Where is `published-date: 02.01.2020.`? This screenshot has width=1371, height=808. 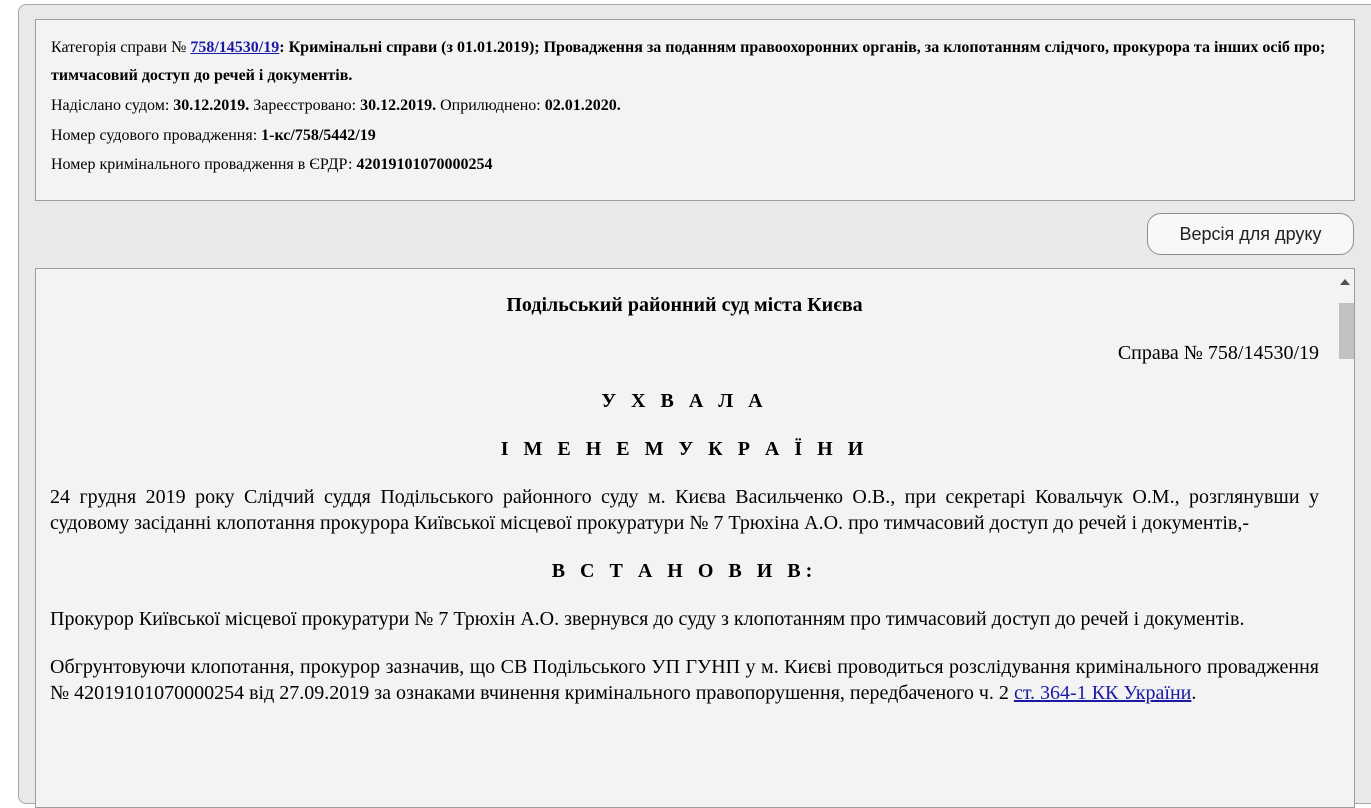 published-date: 02.01.2020. is located at coordinates (582, 105).